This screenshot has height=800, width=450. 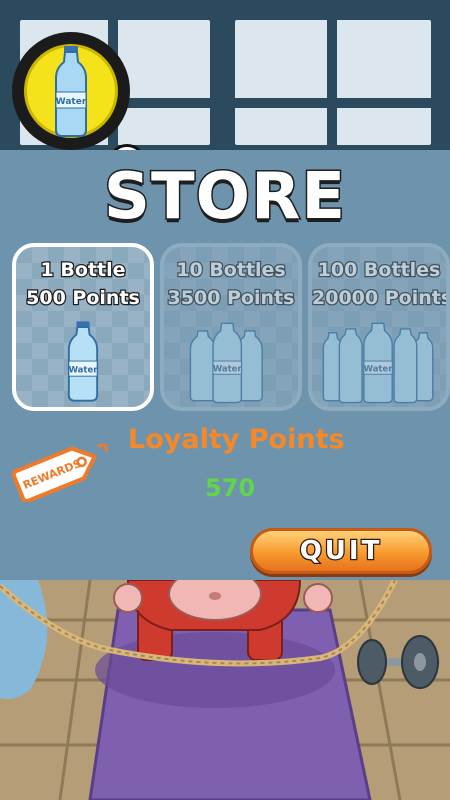 What do you see at coordinates (230, 298) in the screenshot?
I see `item-price: 3500 Points` at bounding box center [230, 298].